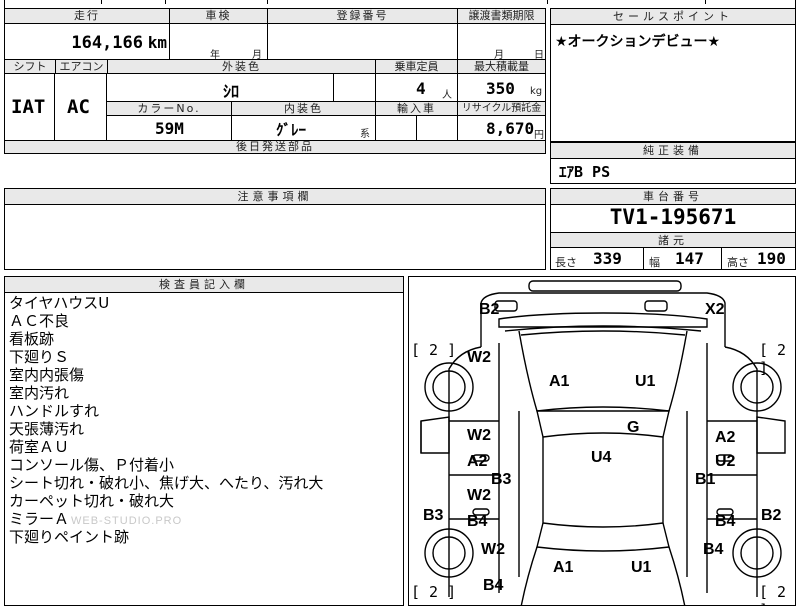 This screenshot has width=800, height=606. I want to click on length-value: 339, so click(607, 258).